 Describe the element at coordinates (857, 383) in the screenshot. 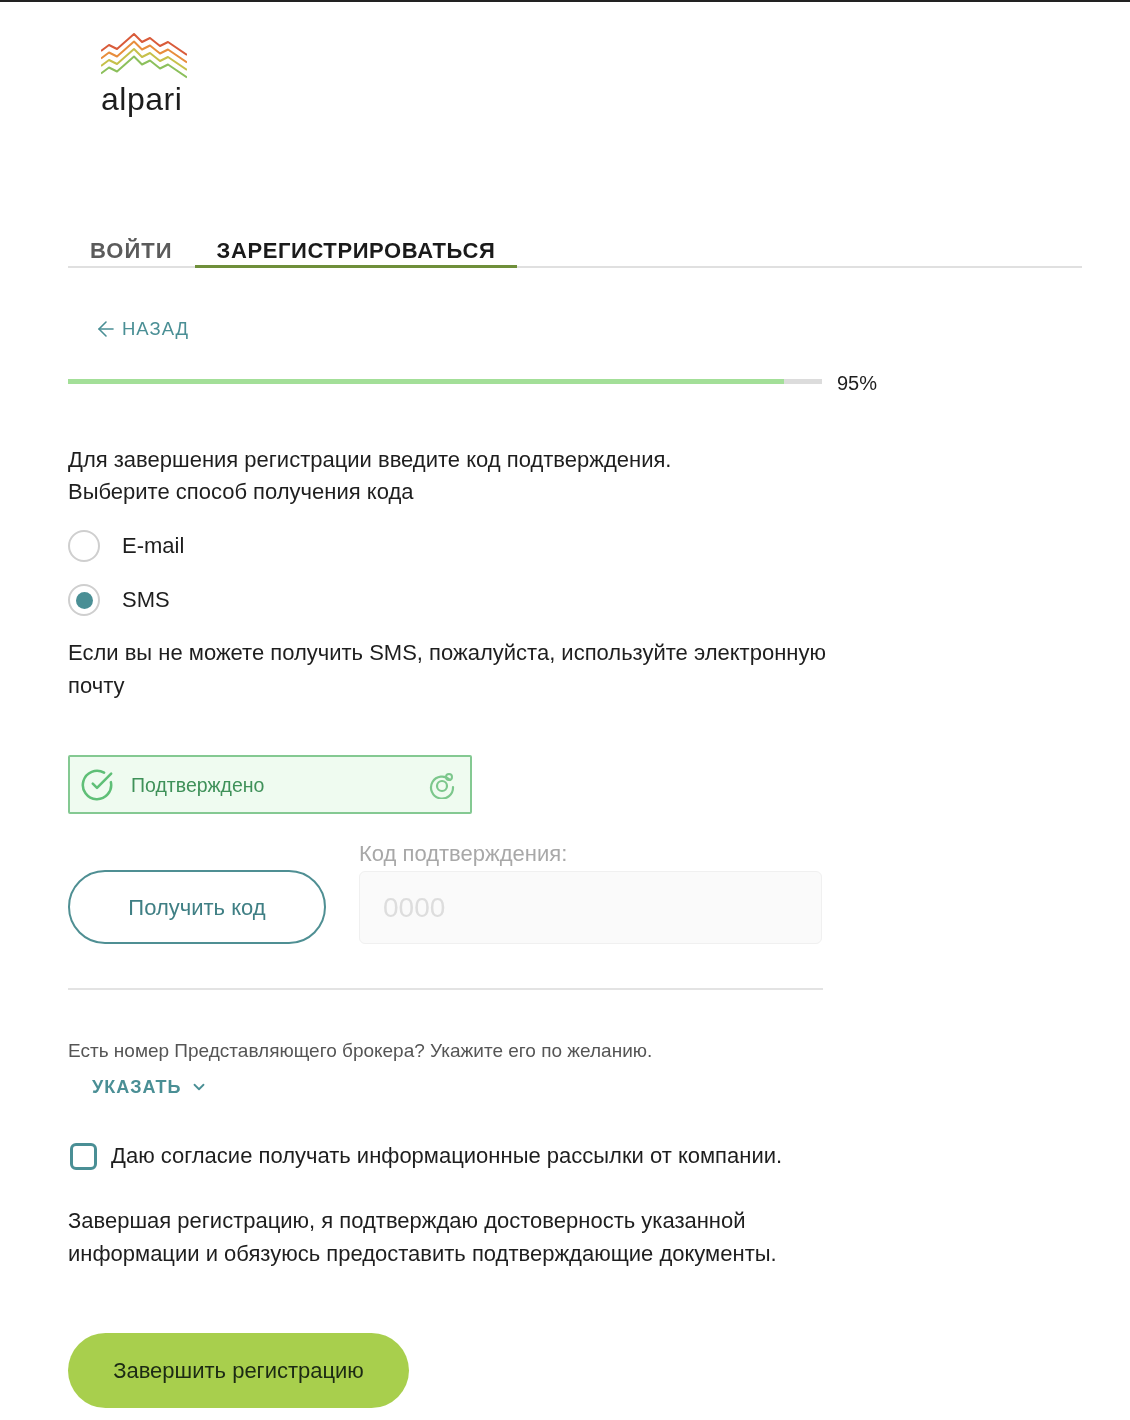

I see `progress-percent: 95%` at that location.